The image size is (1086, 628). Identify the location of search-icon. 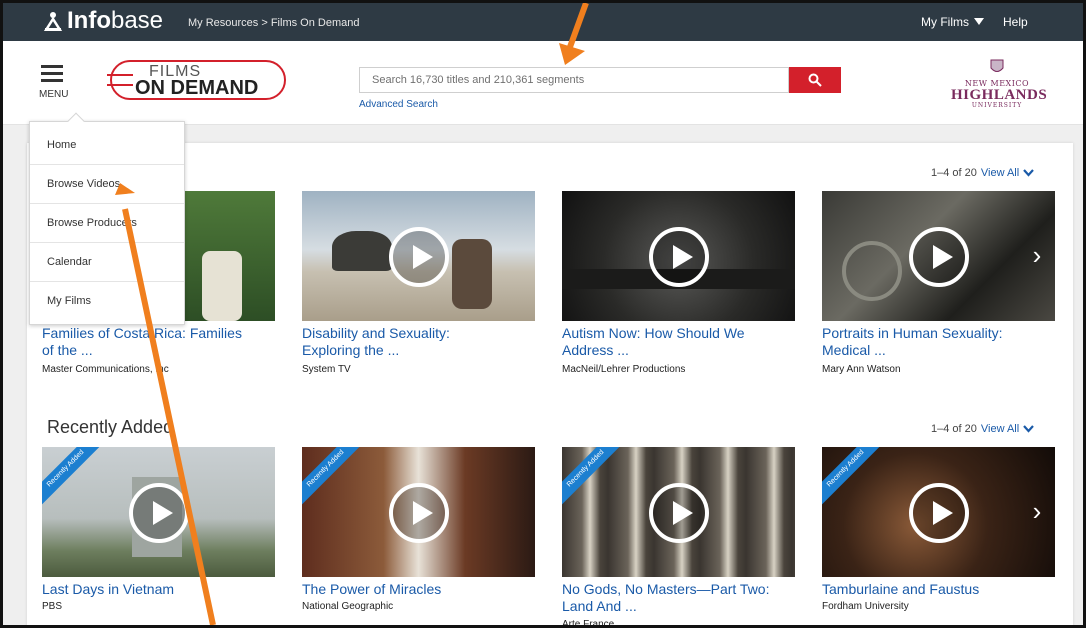
(815, 80).